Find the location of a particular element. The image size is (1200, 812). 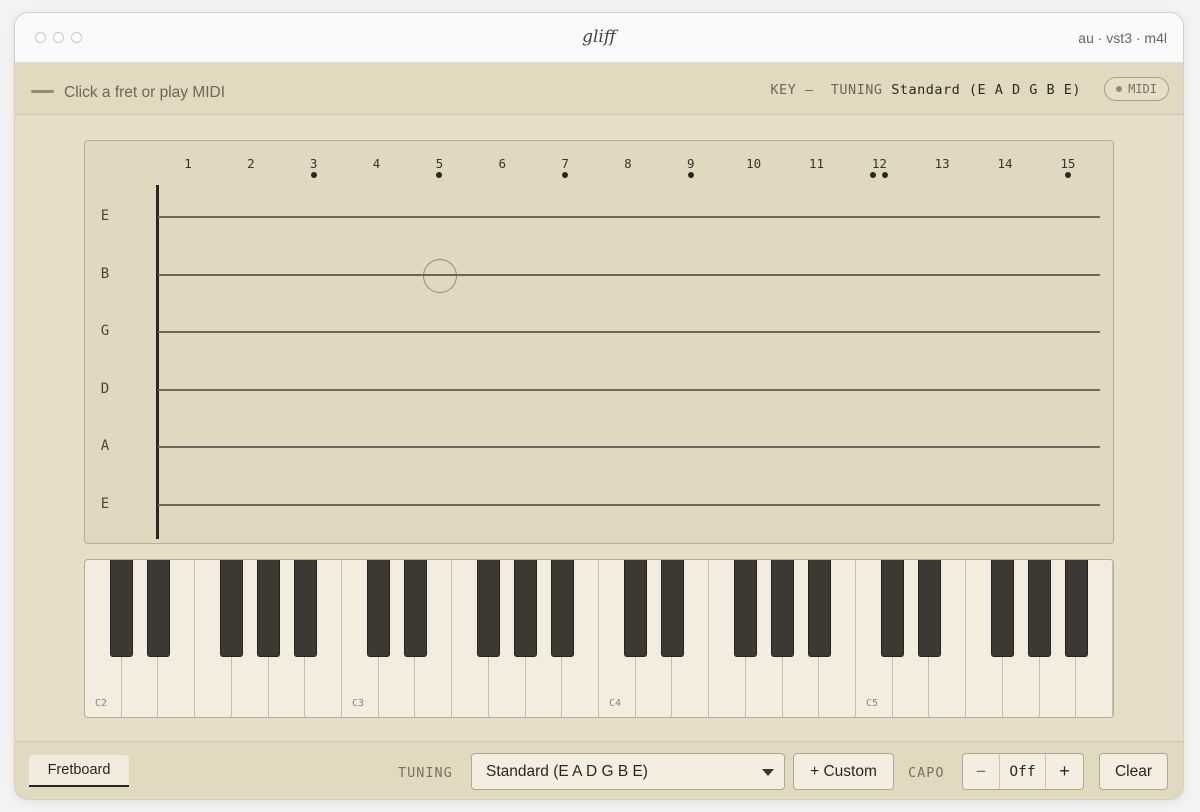

fretboard-nut is located at coordinates (157, 362).